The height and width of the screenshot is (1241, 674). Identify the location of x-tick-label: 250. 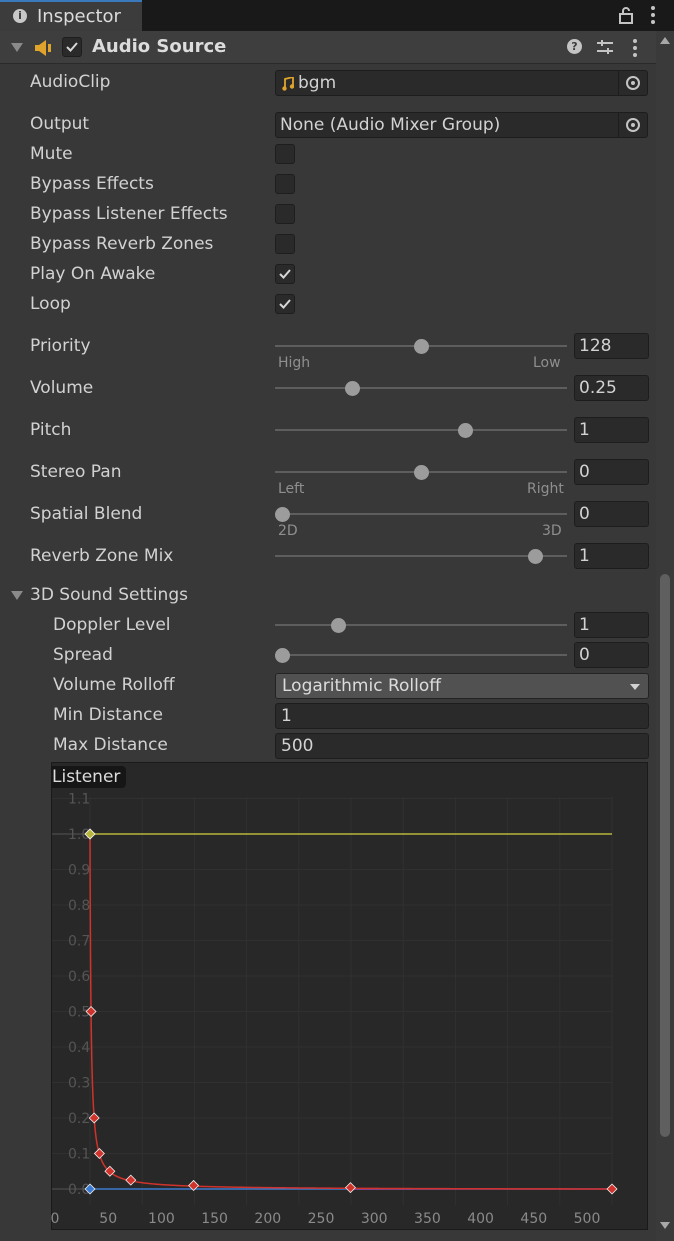
(321, 1219).